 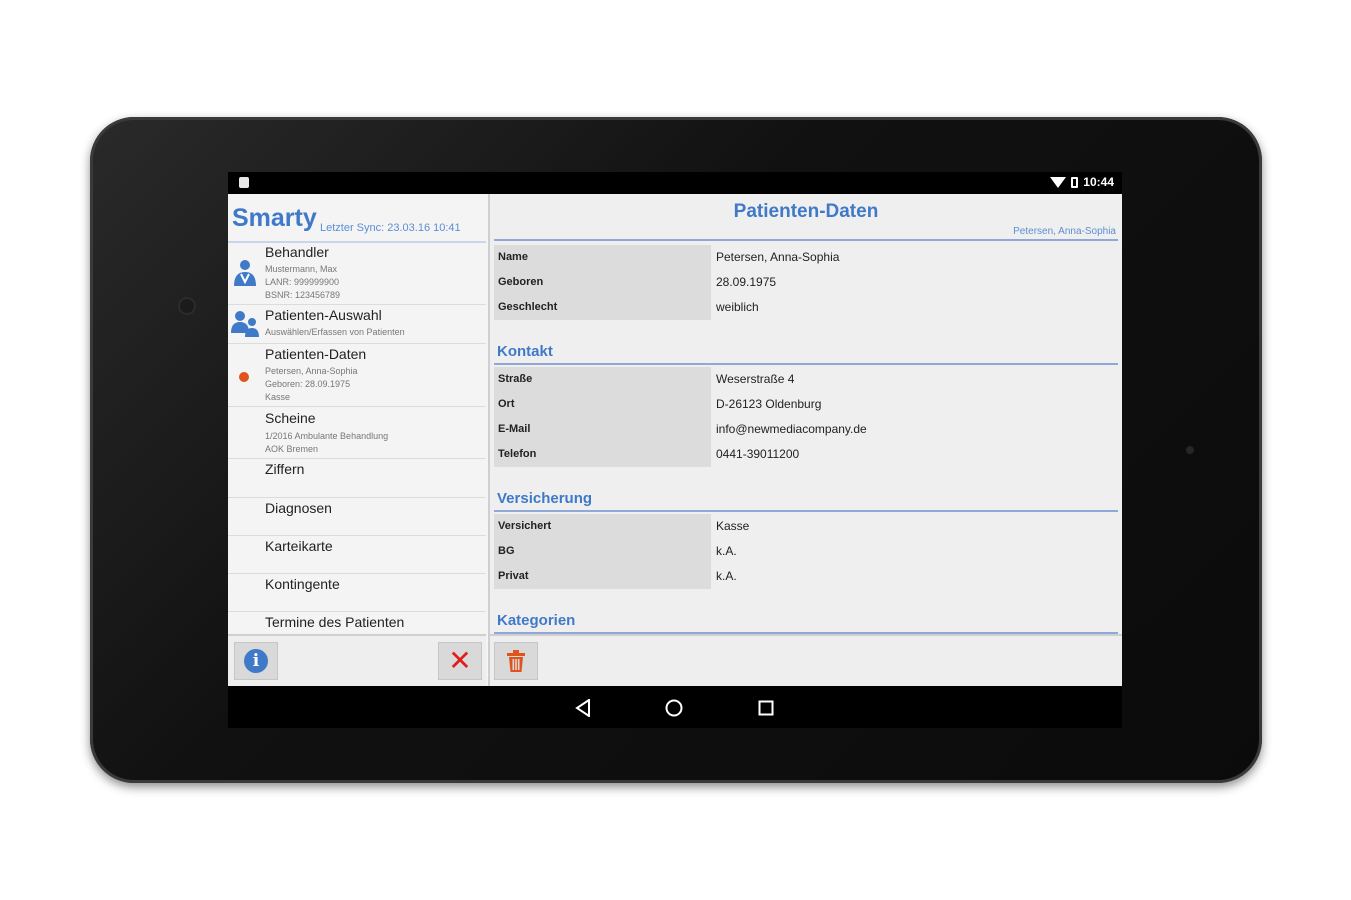 I want to click on wifi-icon, so click(x=1058, y=182).